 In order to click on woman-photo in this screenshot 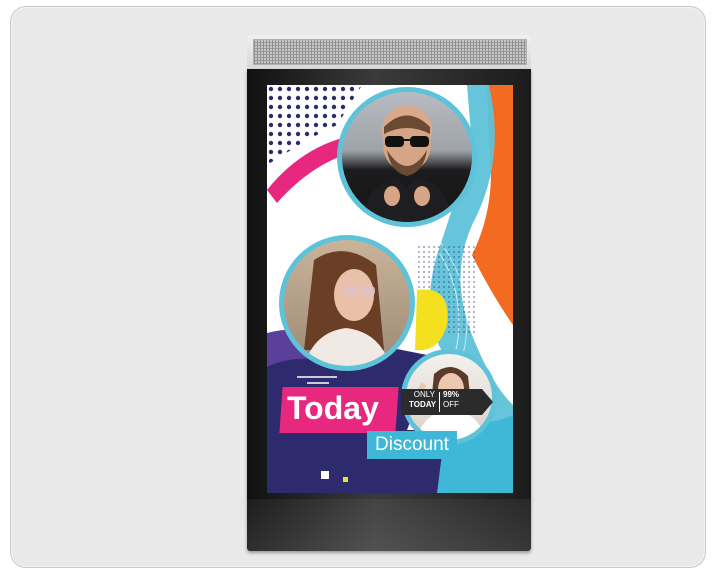, I will do `click(347, 303)`.